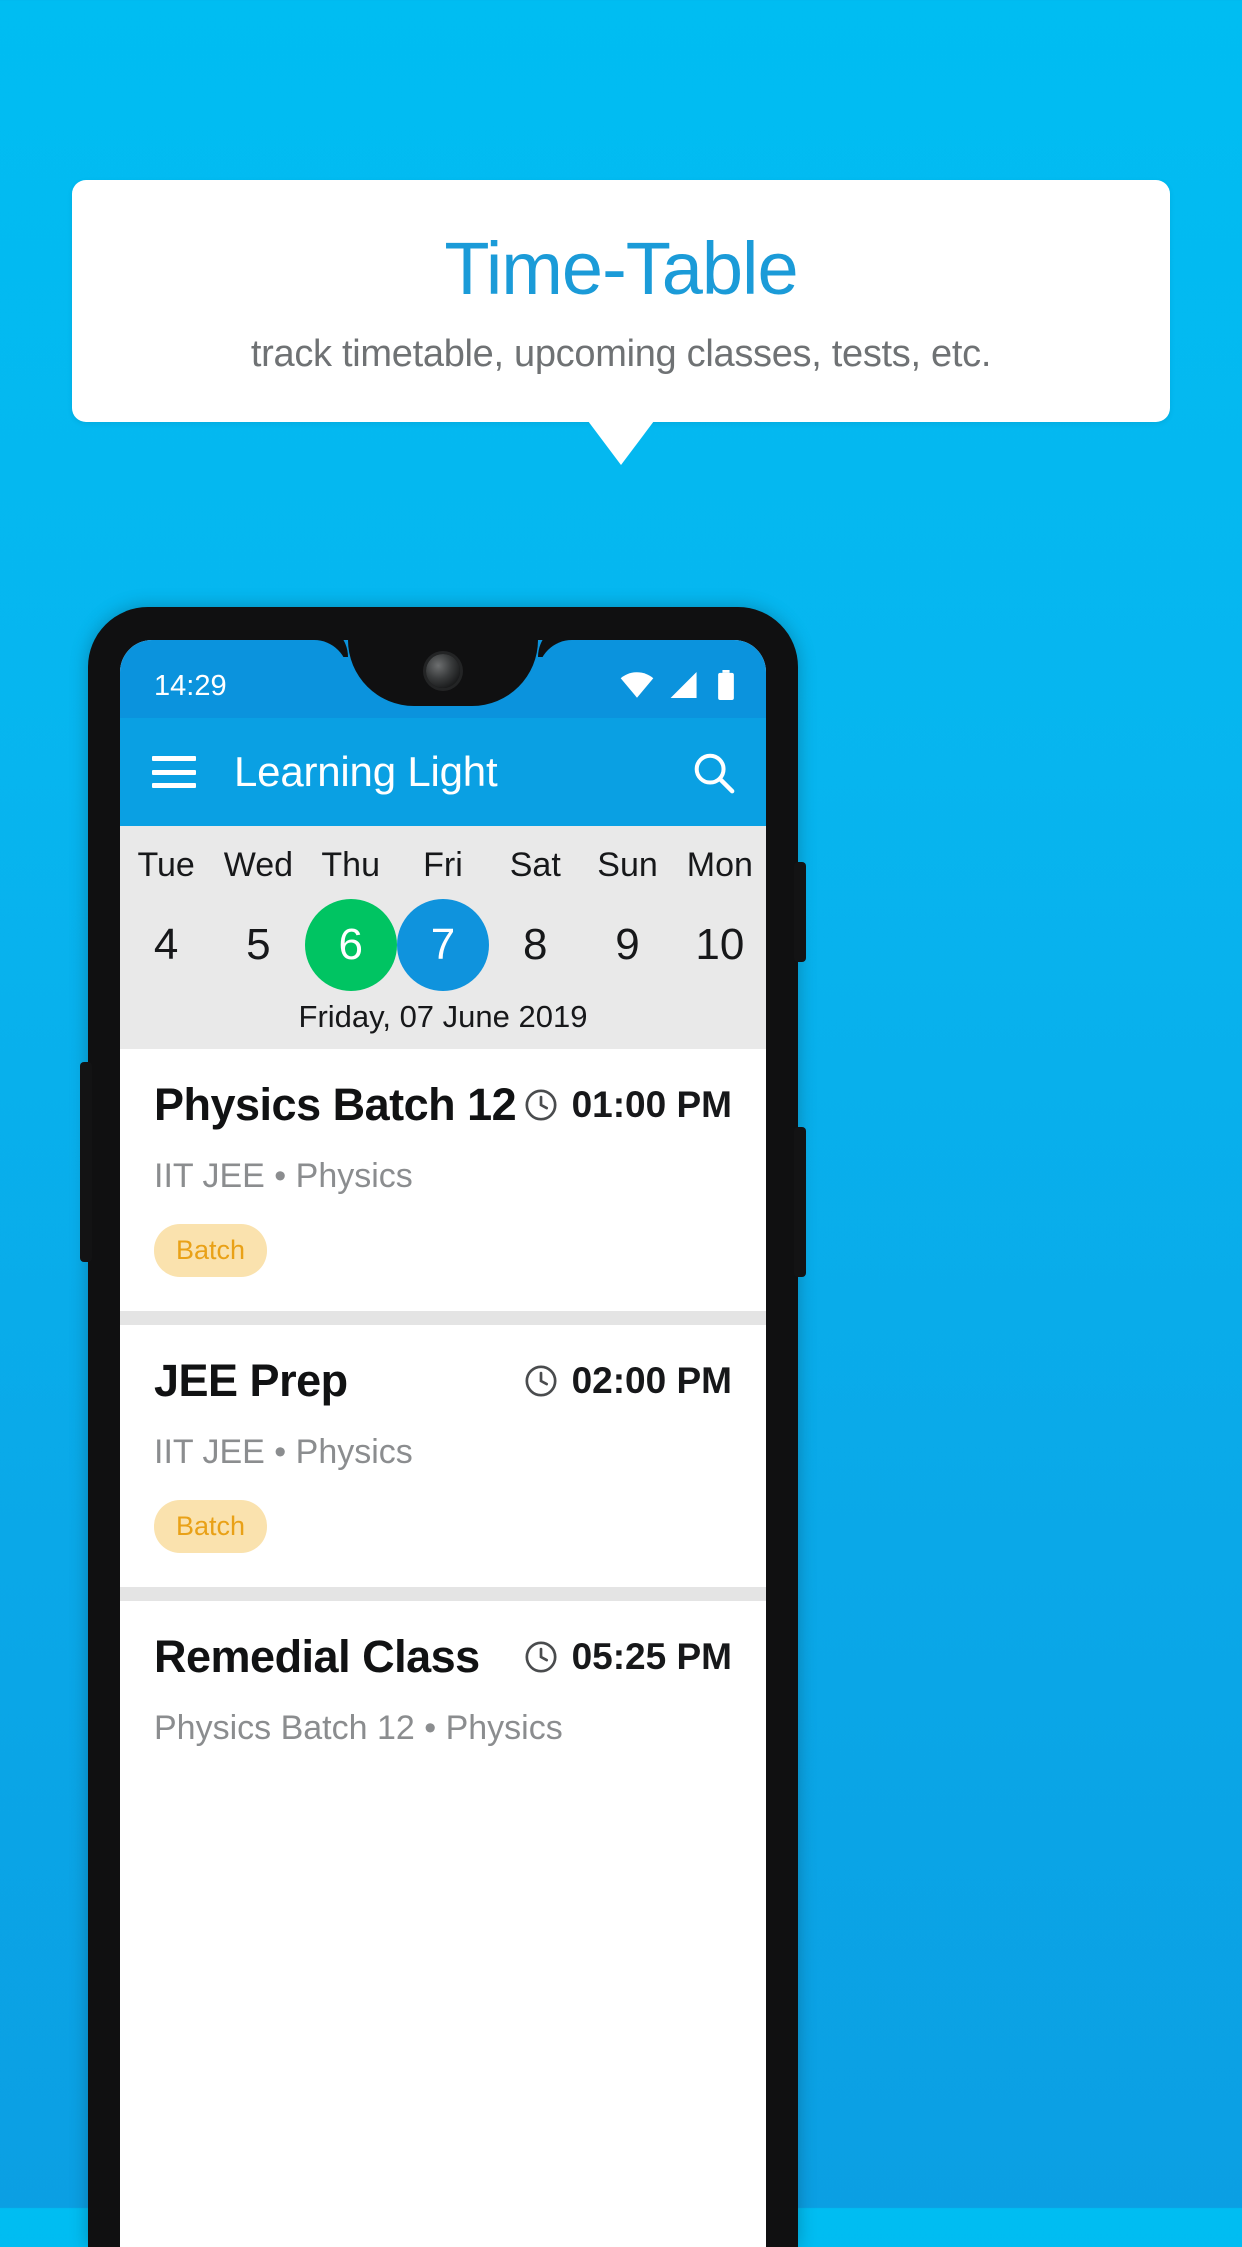  Describe the element at coordinates (174, 772) in the screenshot. I see `hamburger-menu-icon` at that location.